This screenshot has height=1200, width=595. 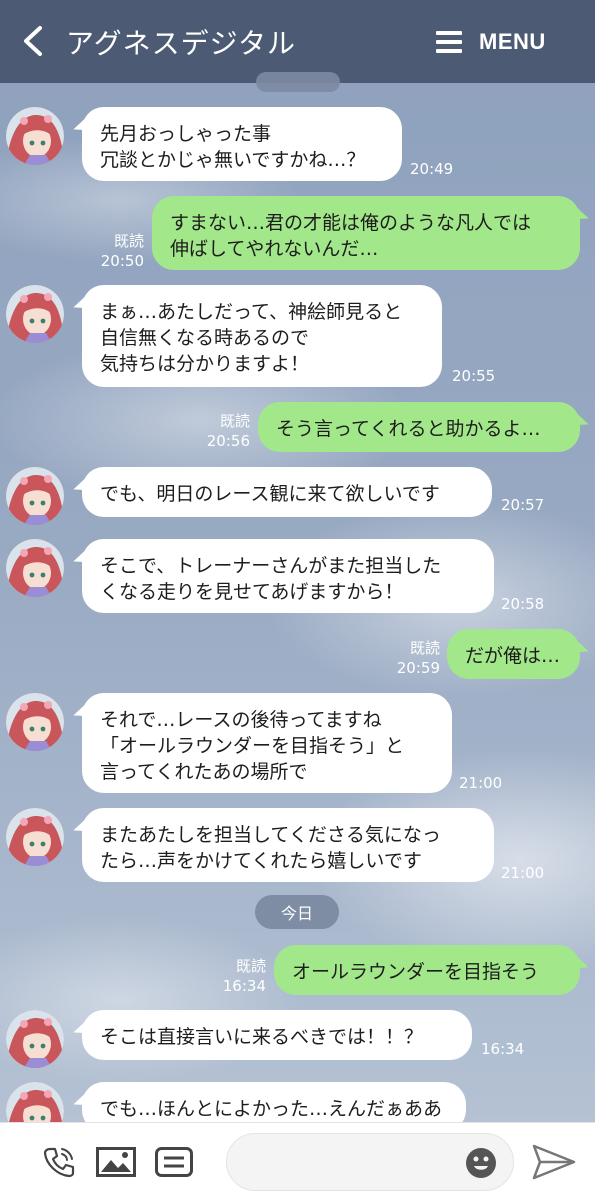 What do you see at coordinates (512, 41) in the screenshot?
I see `menu-label: MENU` at bounding box center [512, 41].